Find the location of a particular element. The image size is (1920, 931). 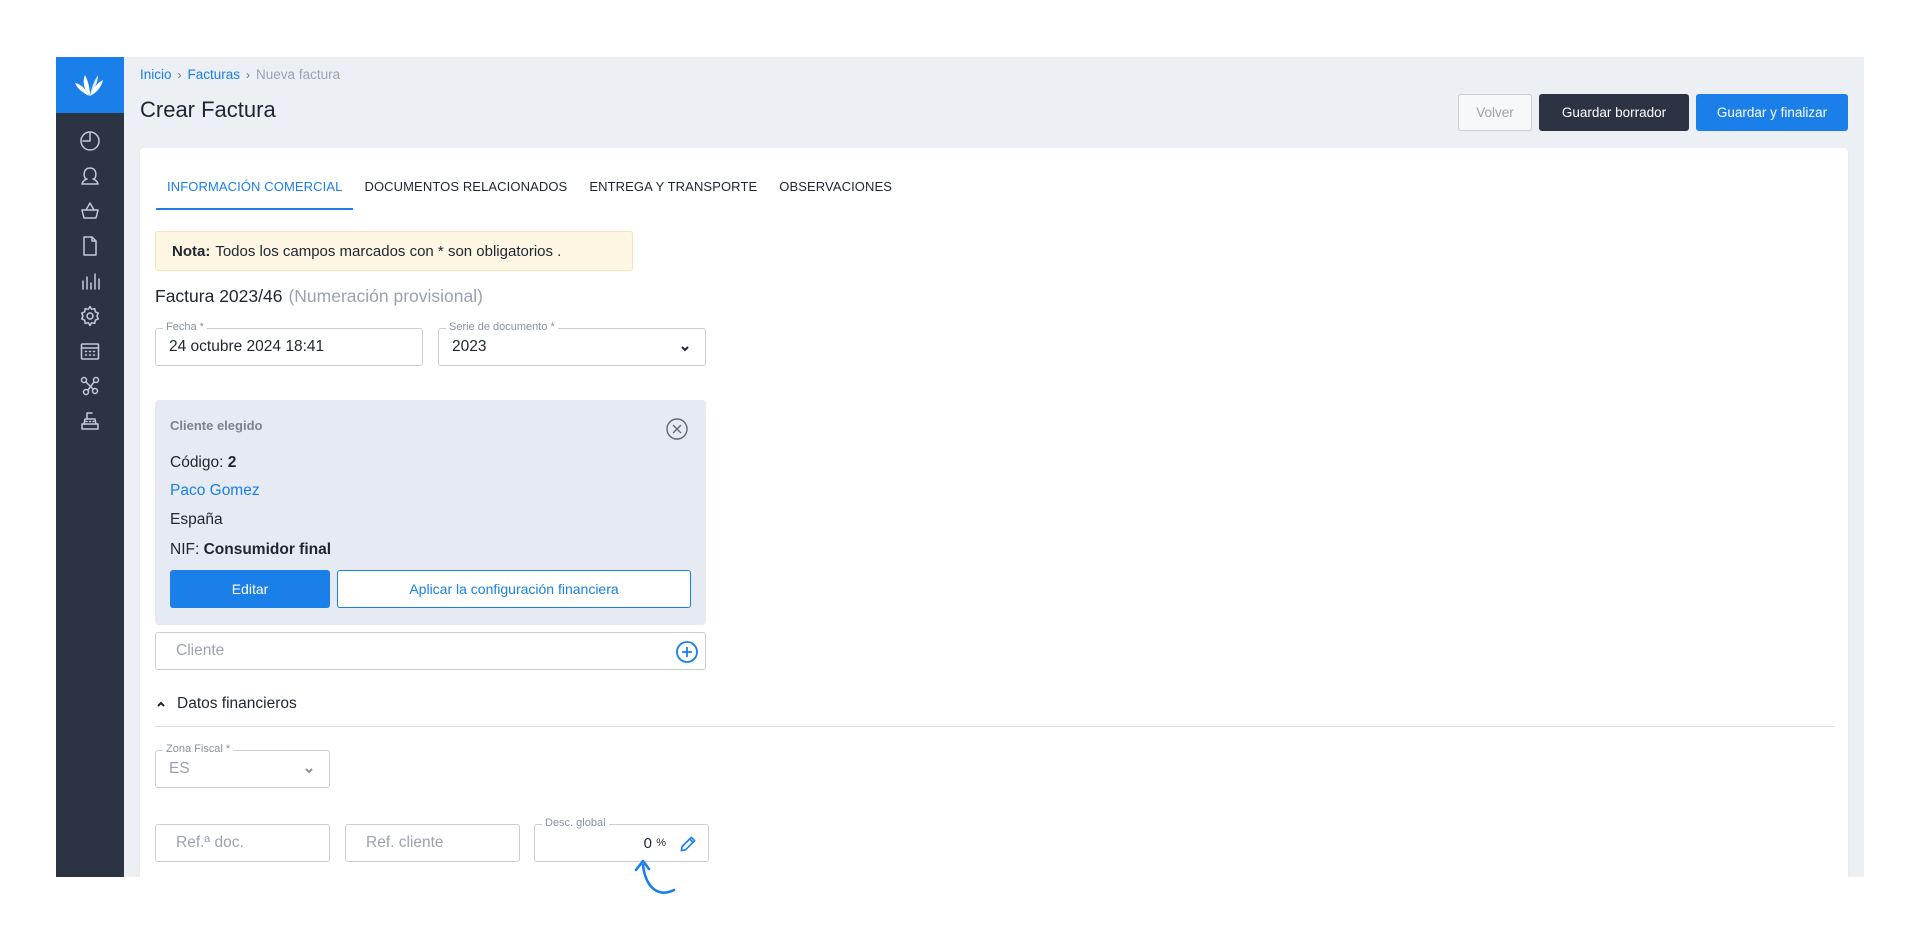

financial-section-title: Datos financieros is located at coordinates (237, 703).